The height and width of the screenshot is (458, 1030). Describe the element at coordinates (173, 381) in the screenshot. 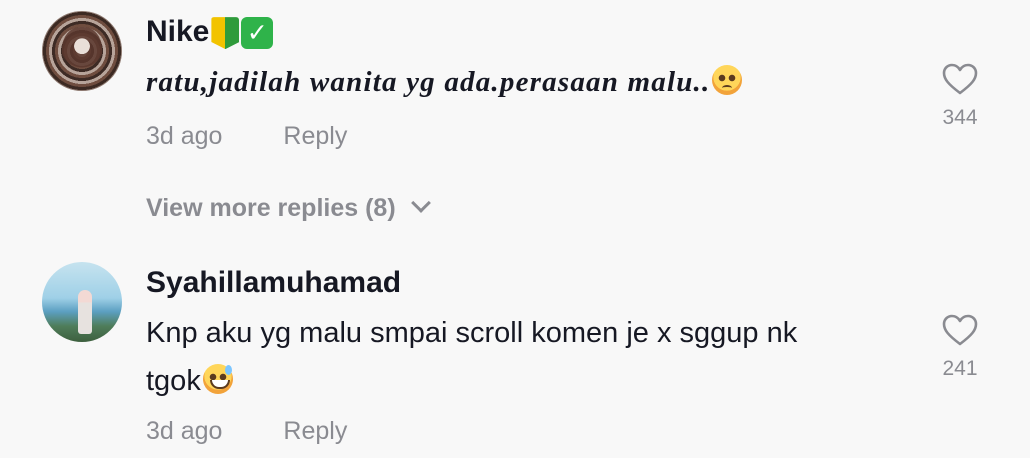

I see `comment-text-line-2: tgok` at that location.